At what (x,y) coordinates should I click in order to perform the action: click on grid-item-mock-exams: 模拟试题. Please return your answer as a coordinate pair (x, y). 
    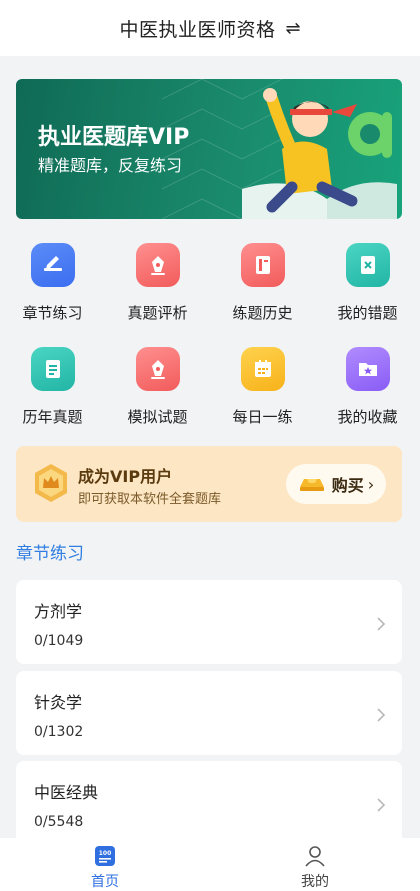
    Looking at the image, I should click on (157, 388).